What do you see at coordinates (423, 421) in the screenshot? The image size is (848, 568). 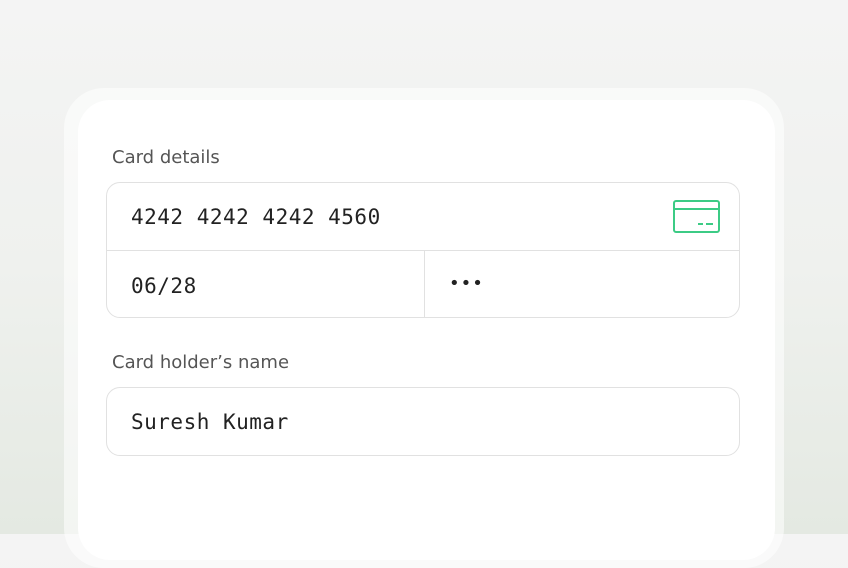 I see `card-holder-name-input: Suresh Kumar` at bounding box center [423, 421].